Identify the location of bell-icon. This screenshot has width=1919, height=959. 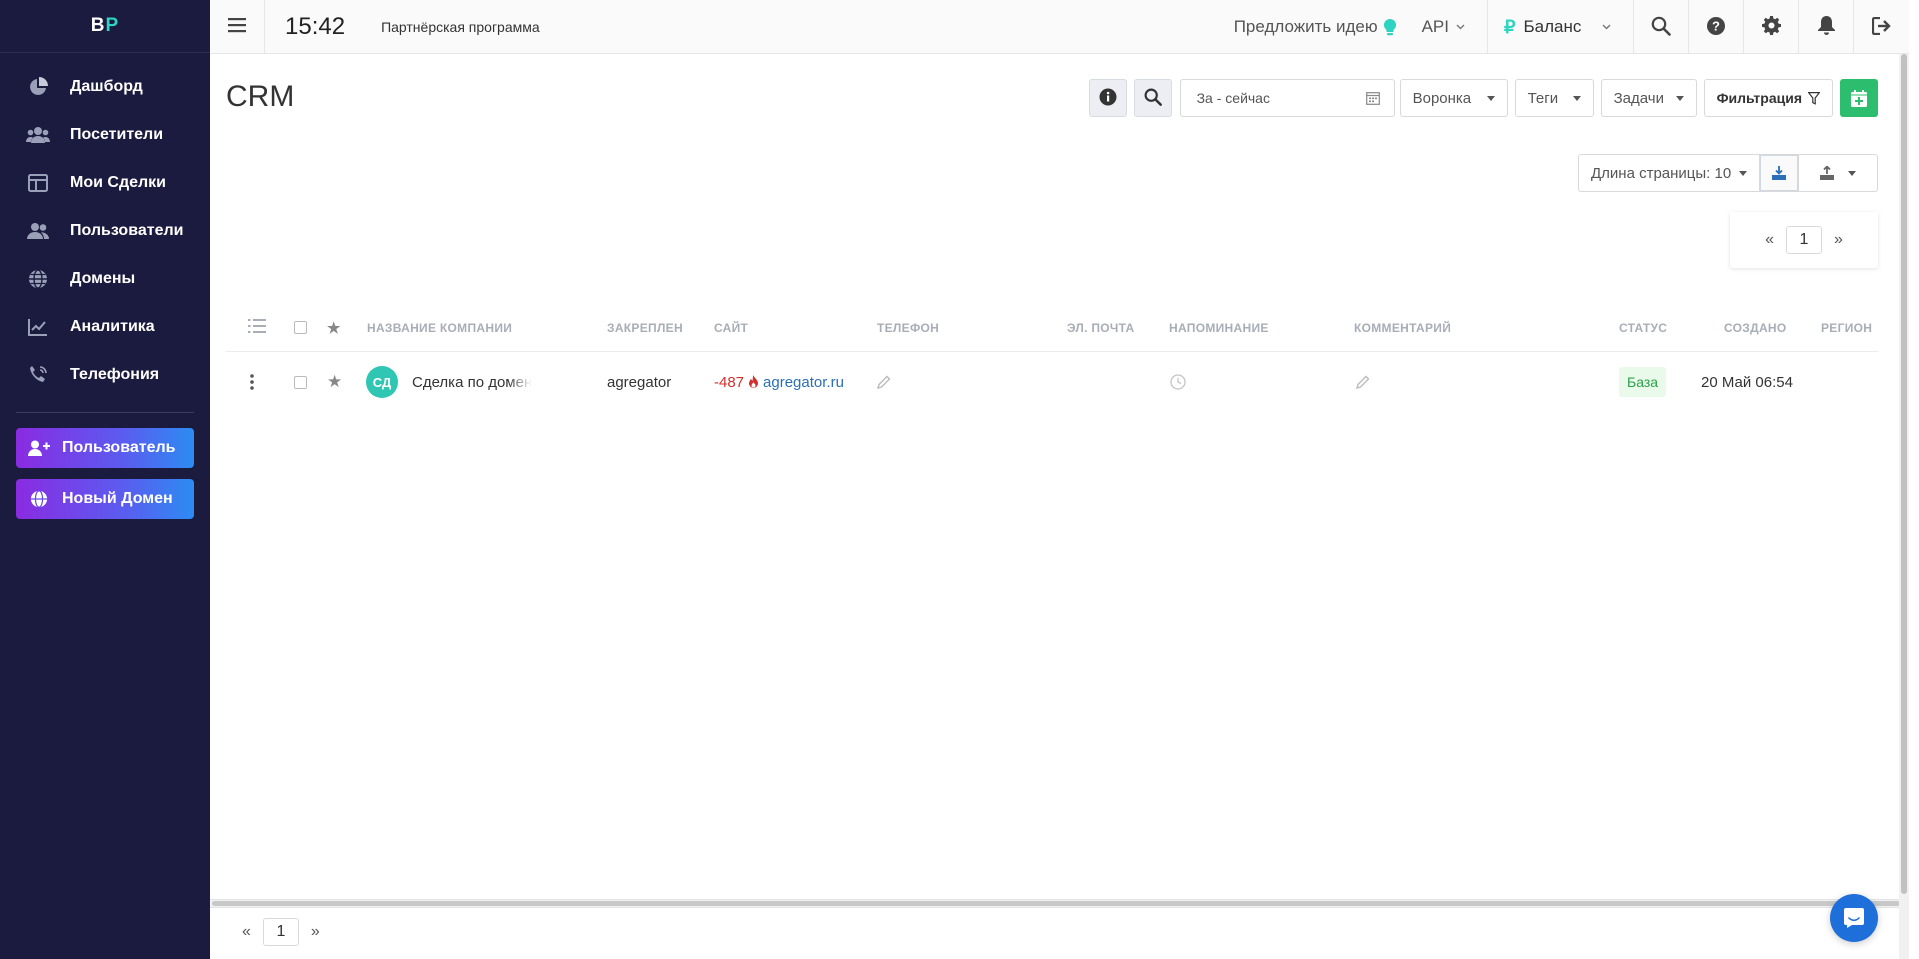
(1826, 27).